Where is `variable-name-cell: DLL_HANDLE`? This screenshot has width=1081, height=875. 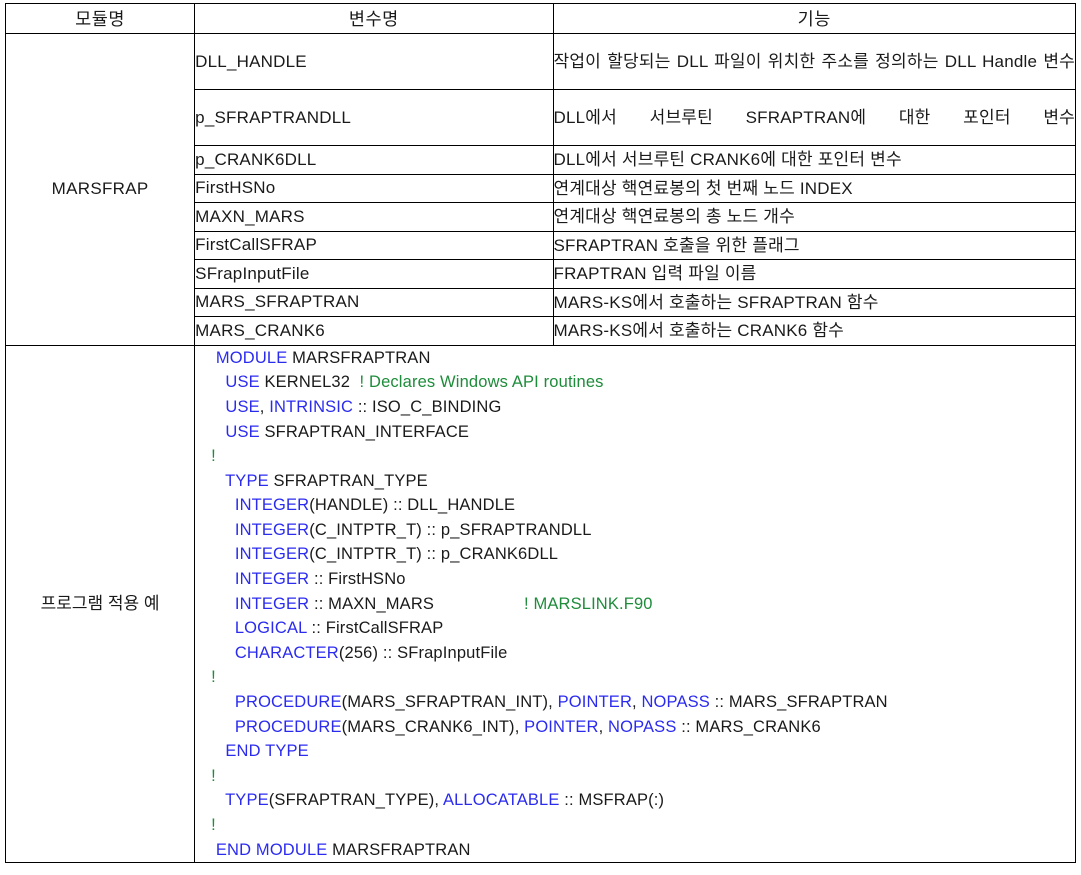
variable-name-cell: DLL_HANDLE is located at coordinates (374, 61).